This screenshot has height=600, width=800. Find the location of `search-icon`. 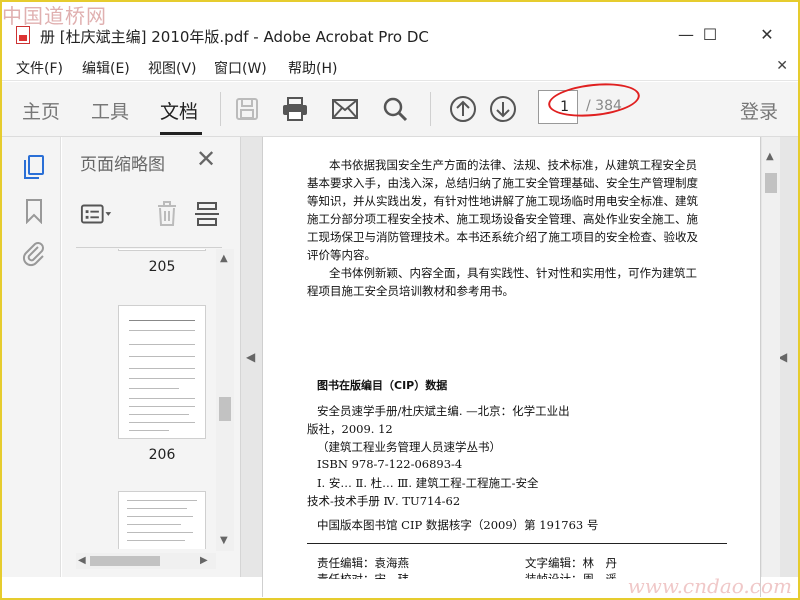

search-icon is located at coordinates (395, 109).